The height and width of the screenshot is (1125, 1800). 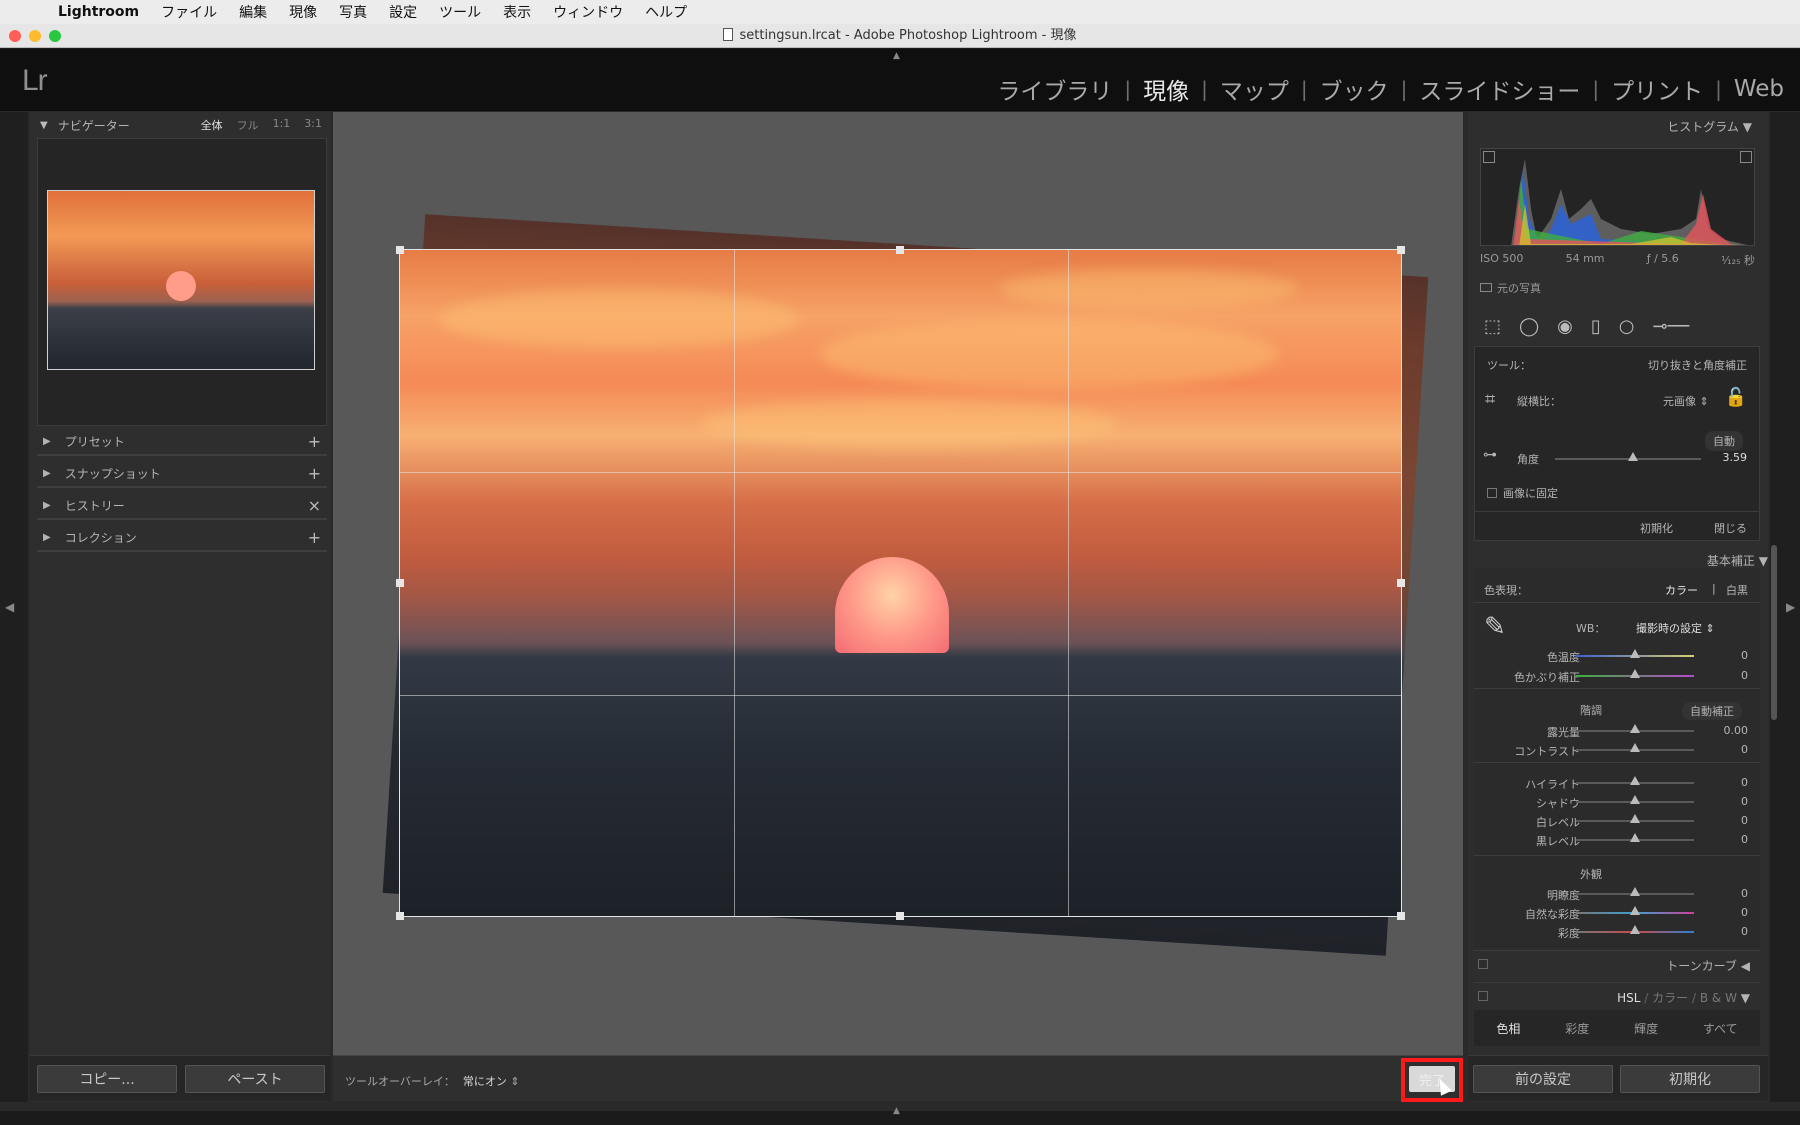 I want to click on menu-settings: 設定, so click(x=403, y=12).